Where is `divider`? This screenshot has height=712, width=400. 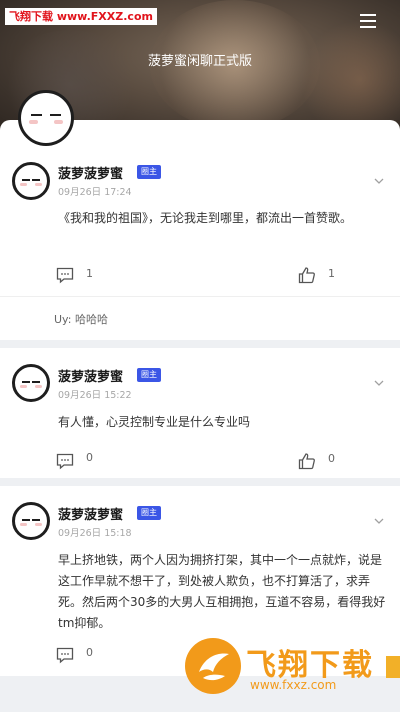 divider is located at coordinates (200, 296).